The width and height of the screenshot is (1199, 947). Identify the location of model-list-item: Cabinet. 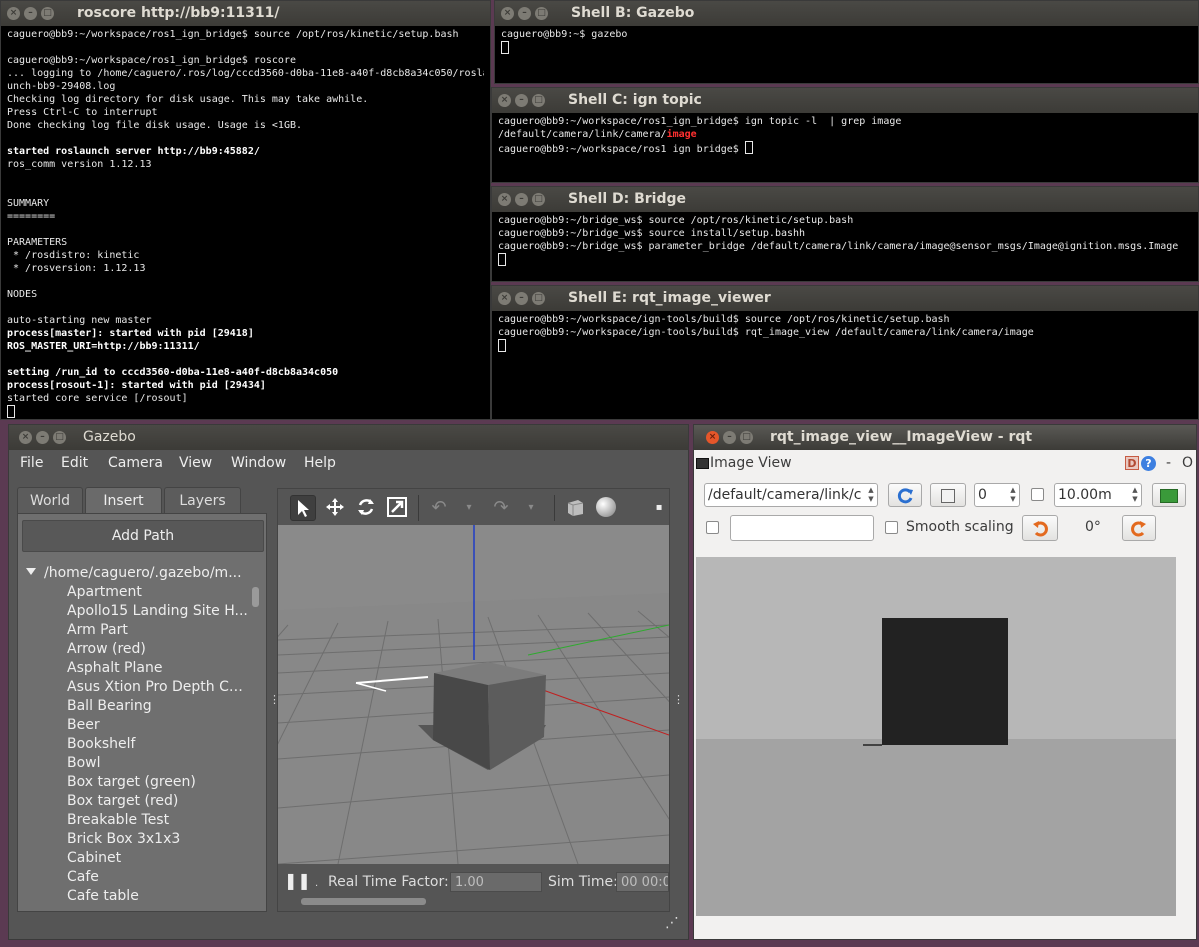
(158, 858).